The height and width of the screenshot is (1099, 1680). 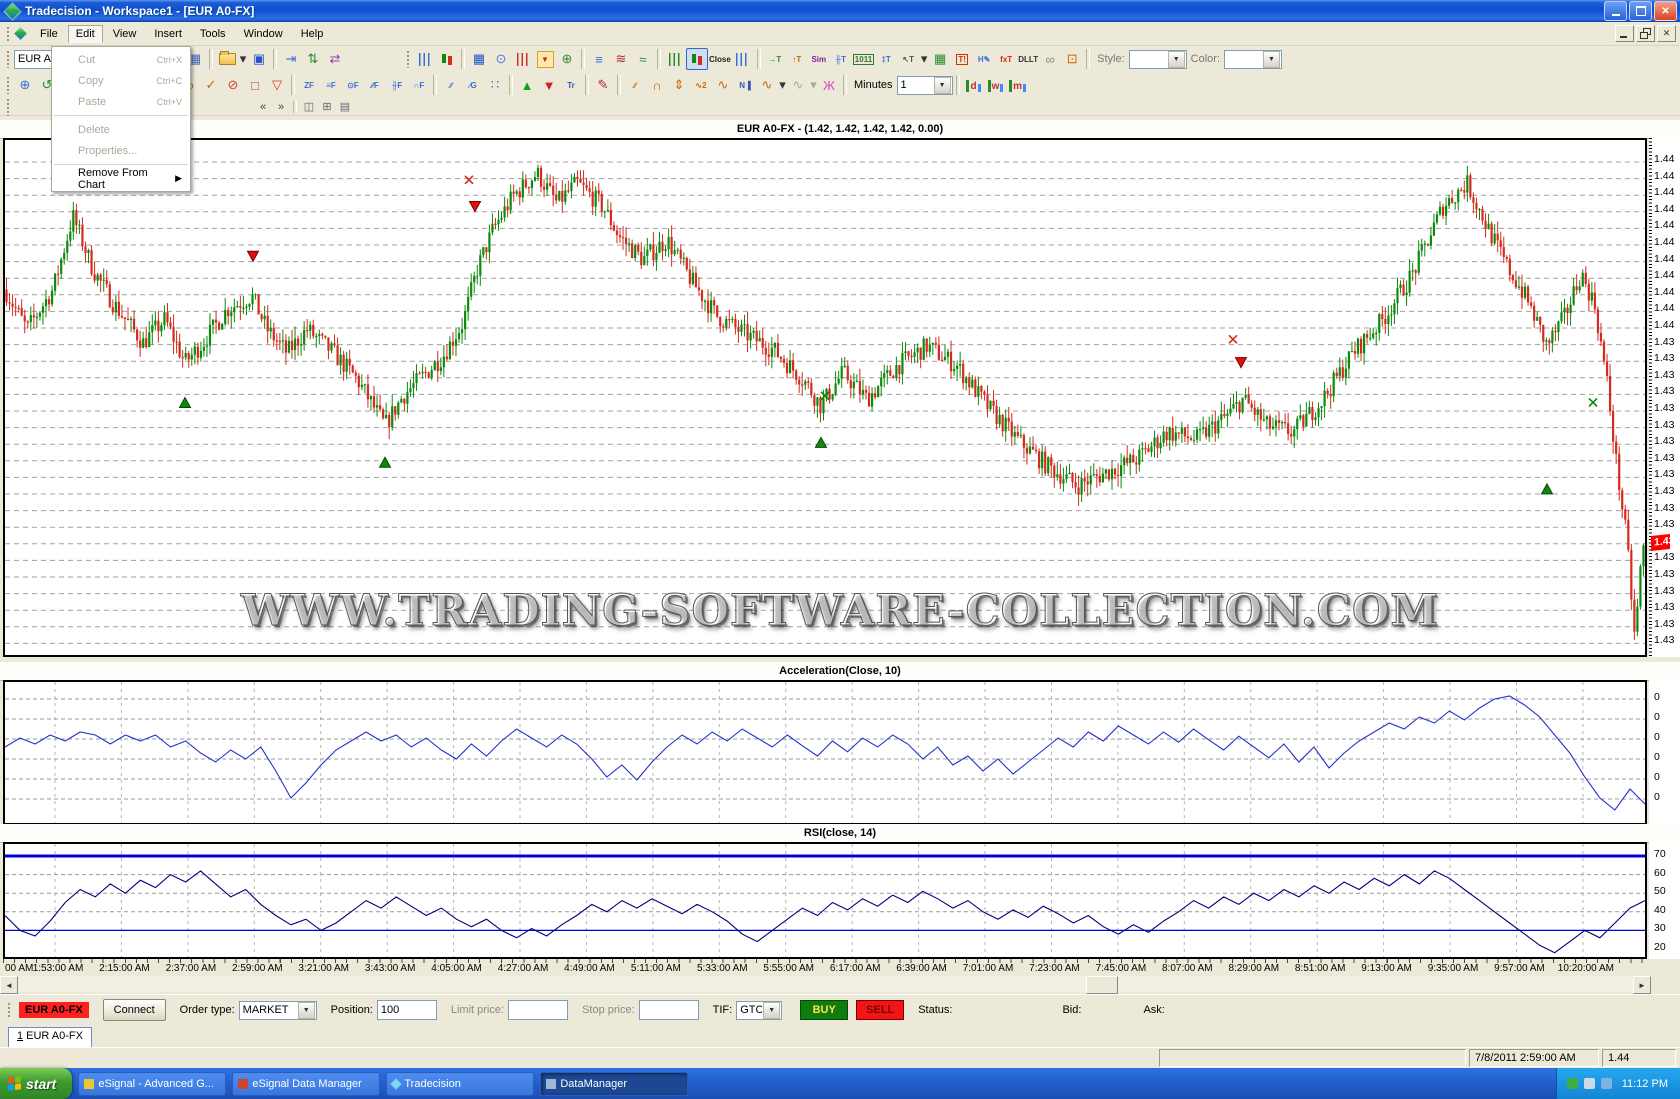 I want to click on taskbar-item-datamanager: DataManager, so click(x=614, y=1083).